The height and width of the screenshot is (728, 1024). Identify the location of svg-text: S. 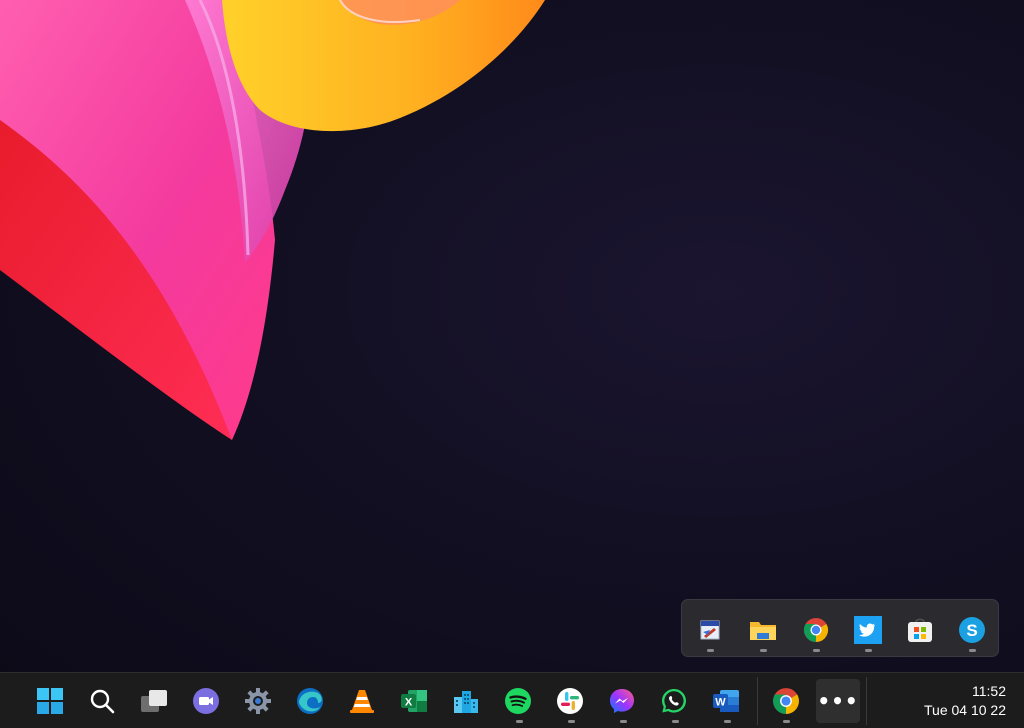
(971, 630).